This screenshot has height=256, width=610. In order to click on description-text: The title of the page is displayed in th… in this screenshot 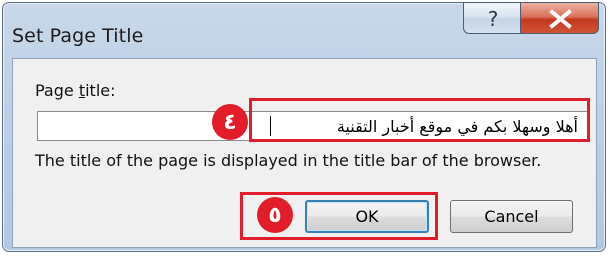, I will do `click(288, 160)`.